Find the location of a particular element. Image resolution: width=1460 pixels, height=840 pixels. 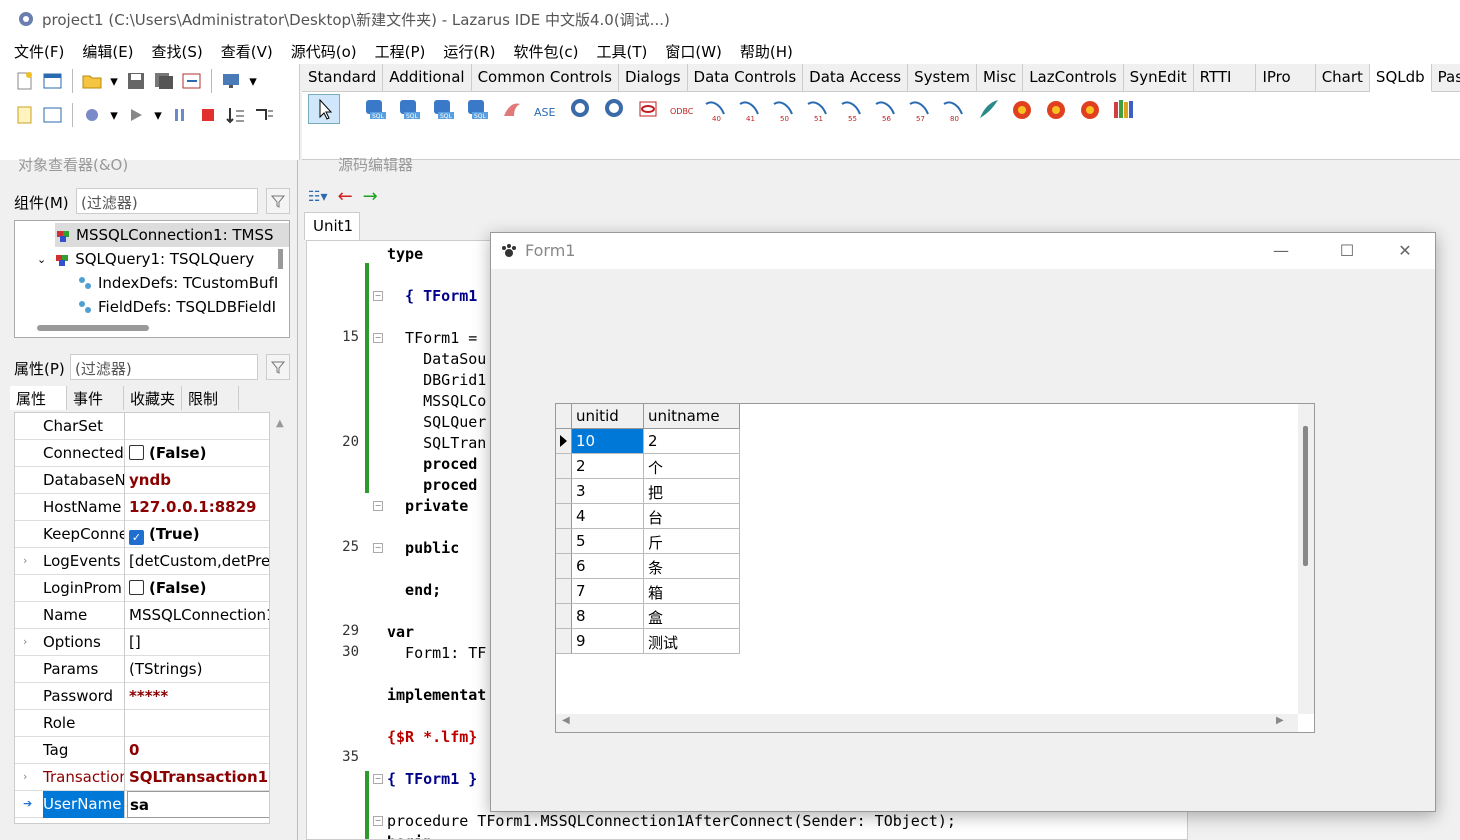

back-arrow-icon: ← is located at coordinates (345, 196).